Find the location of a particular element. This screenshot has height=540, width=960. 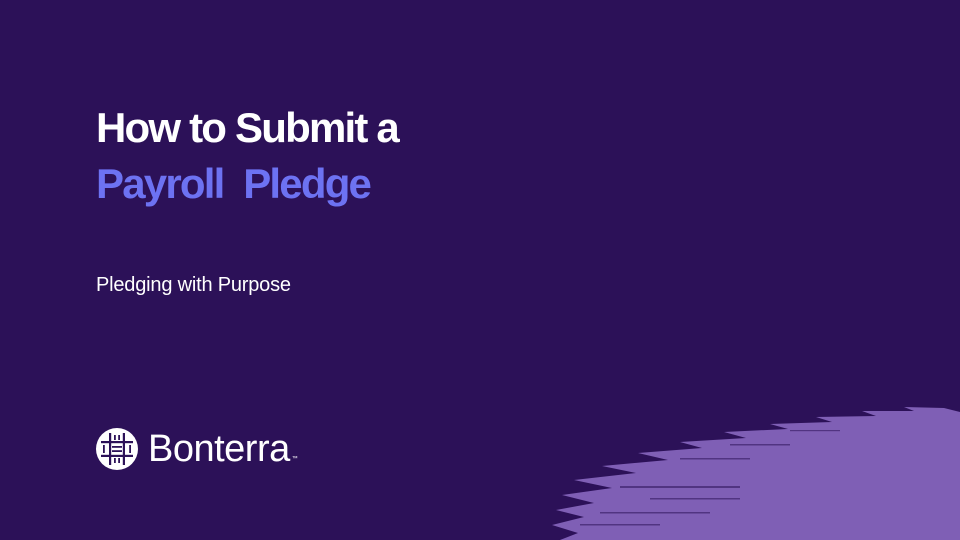

slide-title: How to Submit a Payroll Pledge is located at coordinates (248, 156).